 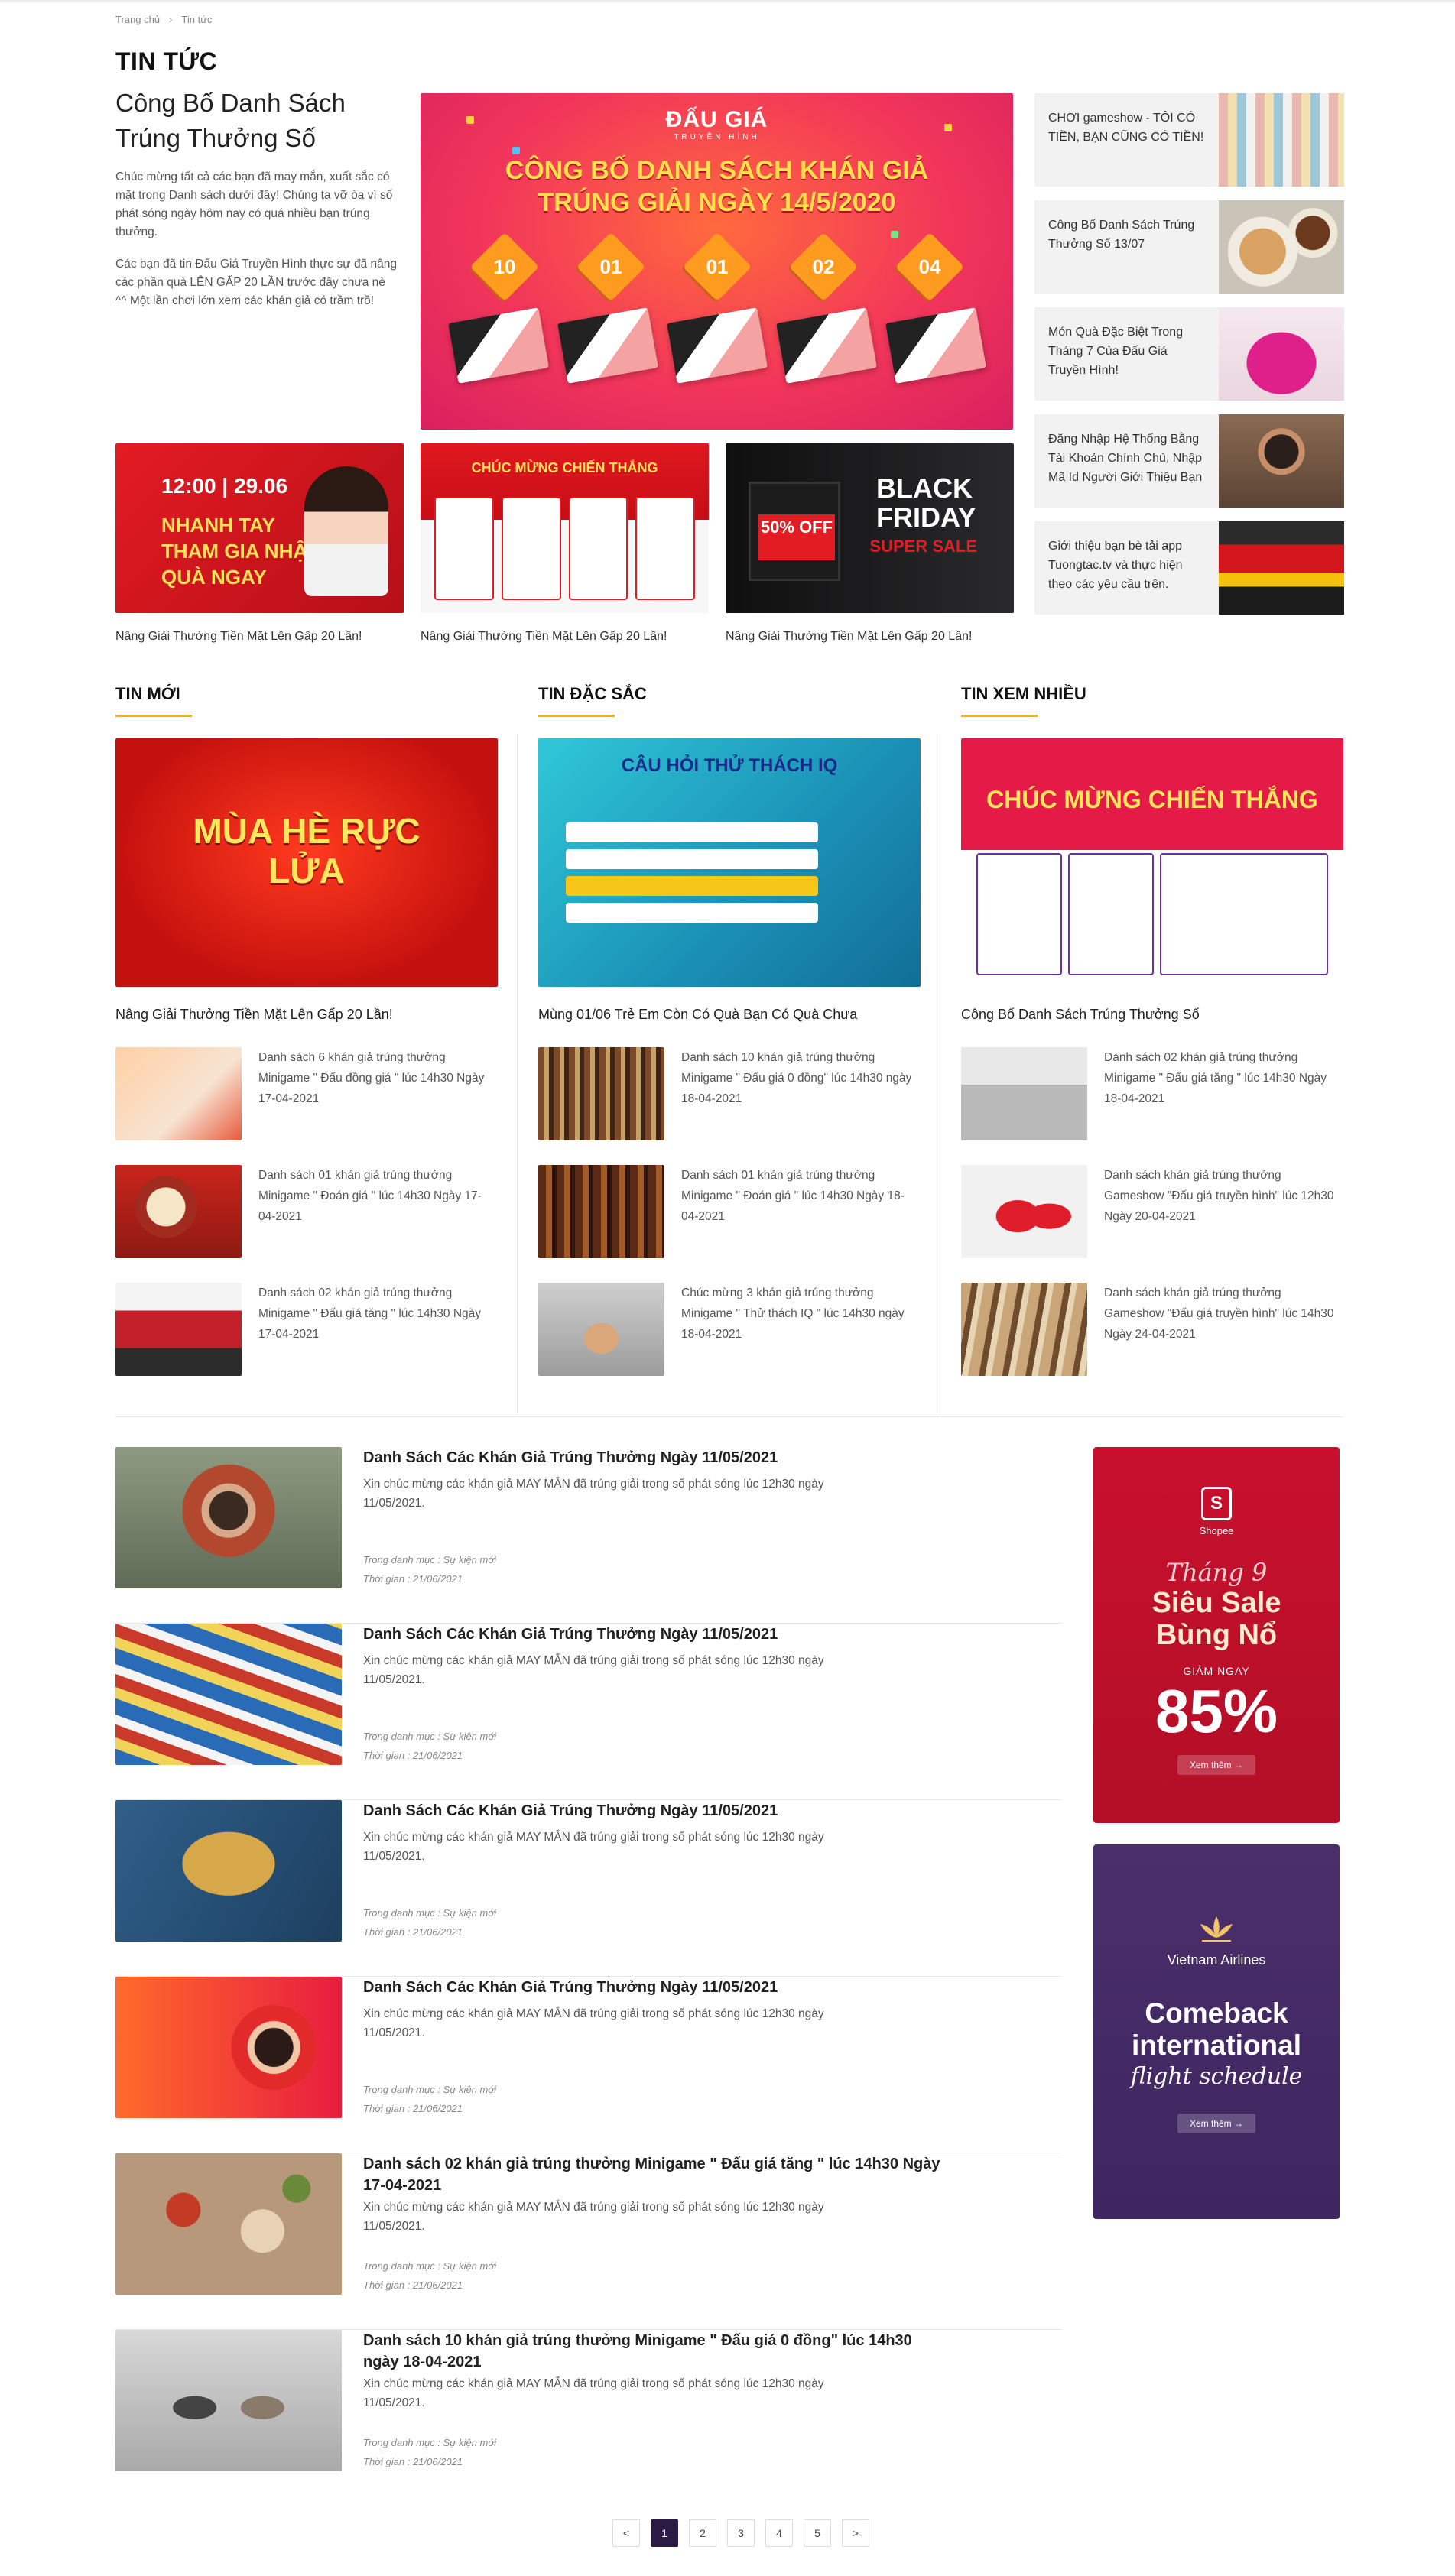 What do you see at coordinates (779, 2533) in the screenshot?
I see `pagination-page: 4` at bounding box center [779, 2533].